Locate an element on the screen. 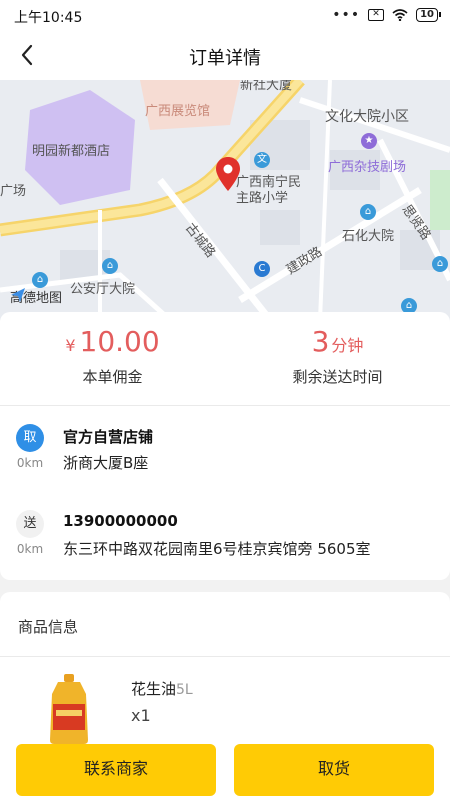 The width and height of the screenshot is (450, 800). nav-bar: 订单详情 is located at coordinates (225, 56).